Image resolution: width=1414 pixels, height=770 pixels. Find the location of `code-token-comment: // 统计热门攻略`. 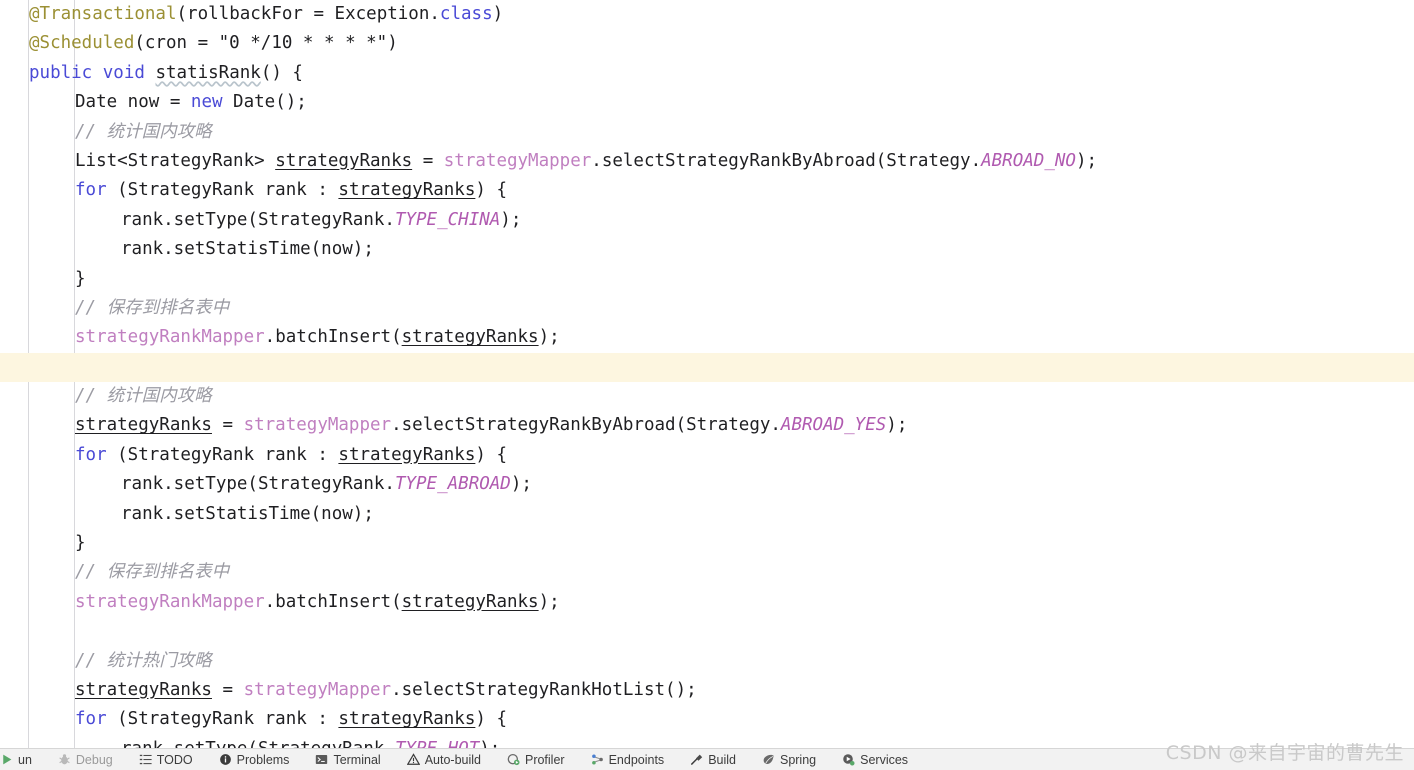

code-token-comment: // 统计热门攻略 is located at coordinates (143, 660).